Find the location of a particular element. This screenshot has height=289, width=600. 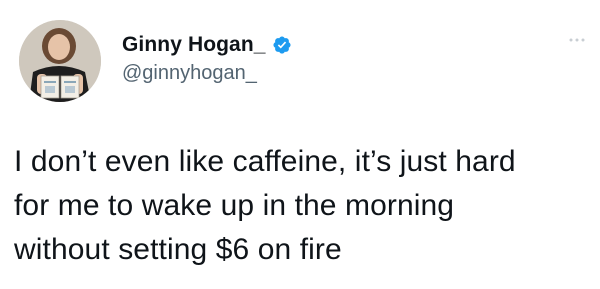

handle: @ginnyhogan_ is located at coordinates (207, 73).